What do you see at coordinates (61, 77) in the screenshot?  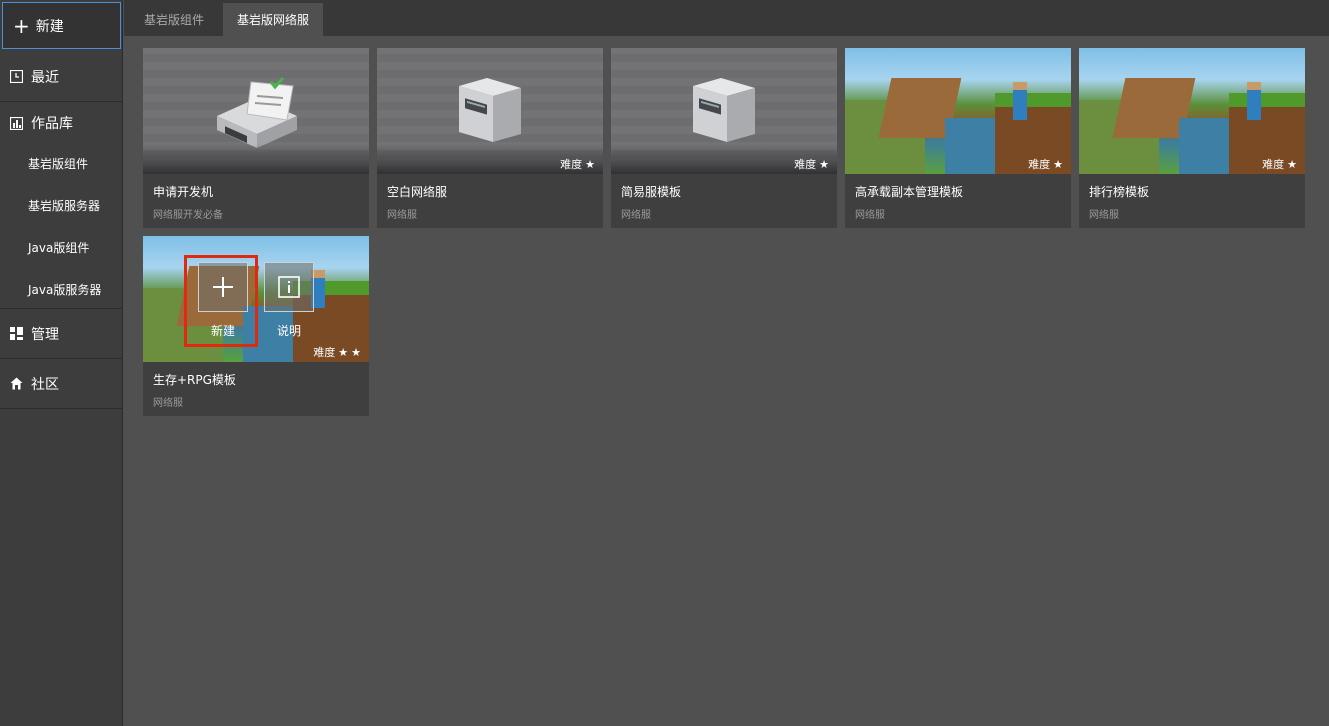 I see `sidebar-item-recent: 最近` at bounding box center [61, 77].